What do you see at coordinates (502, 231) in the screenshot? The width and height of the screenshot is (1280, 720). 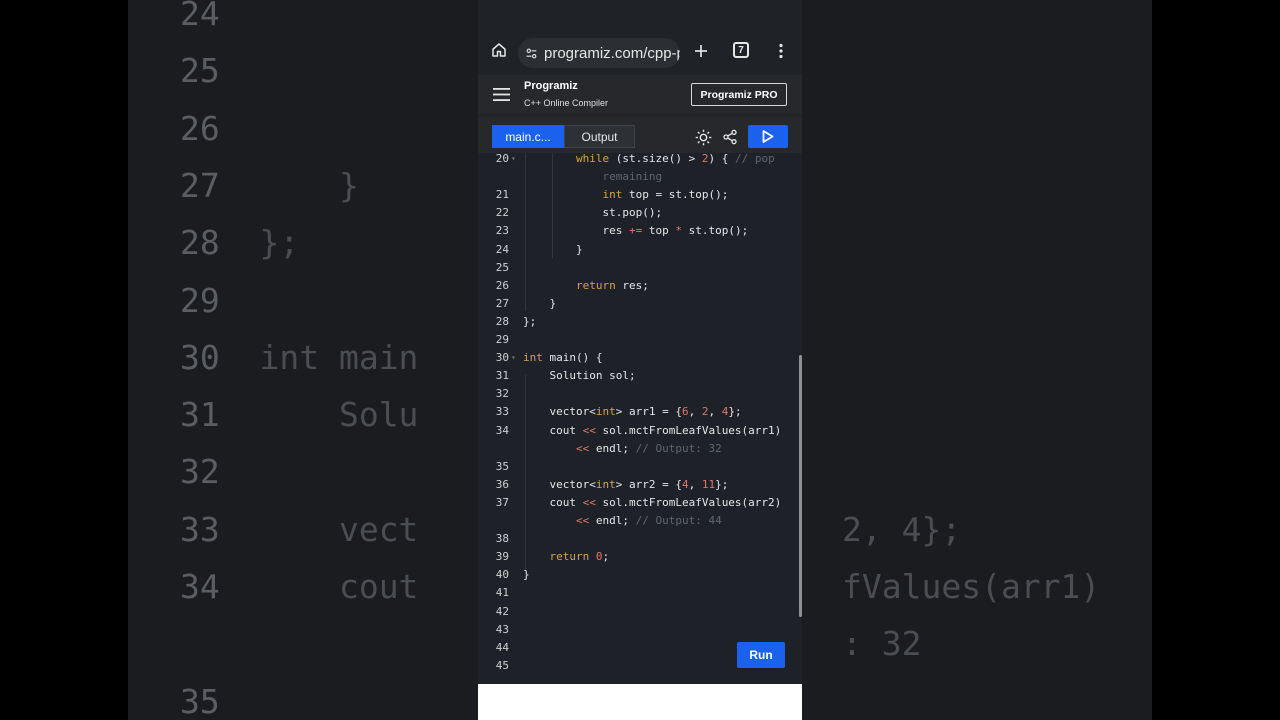 I see `line-number: 23` at bounding box center [502, 231].